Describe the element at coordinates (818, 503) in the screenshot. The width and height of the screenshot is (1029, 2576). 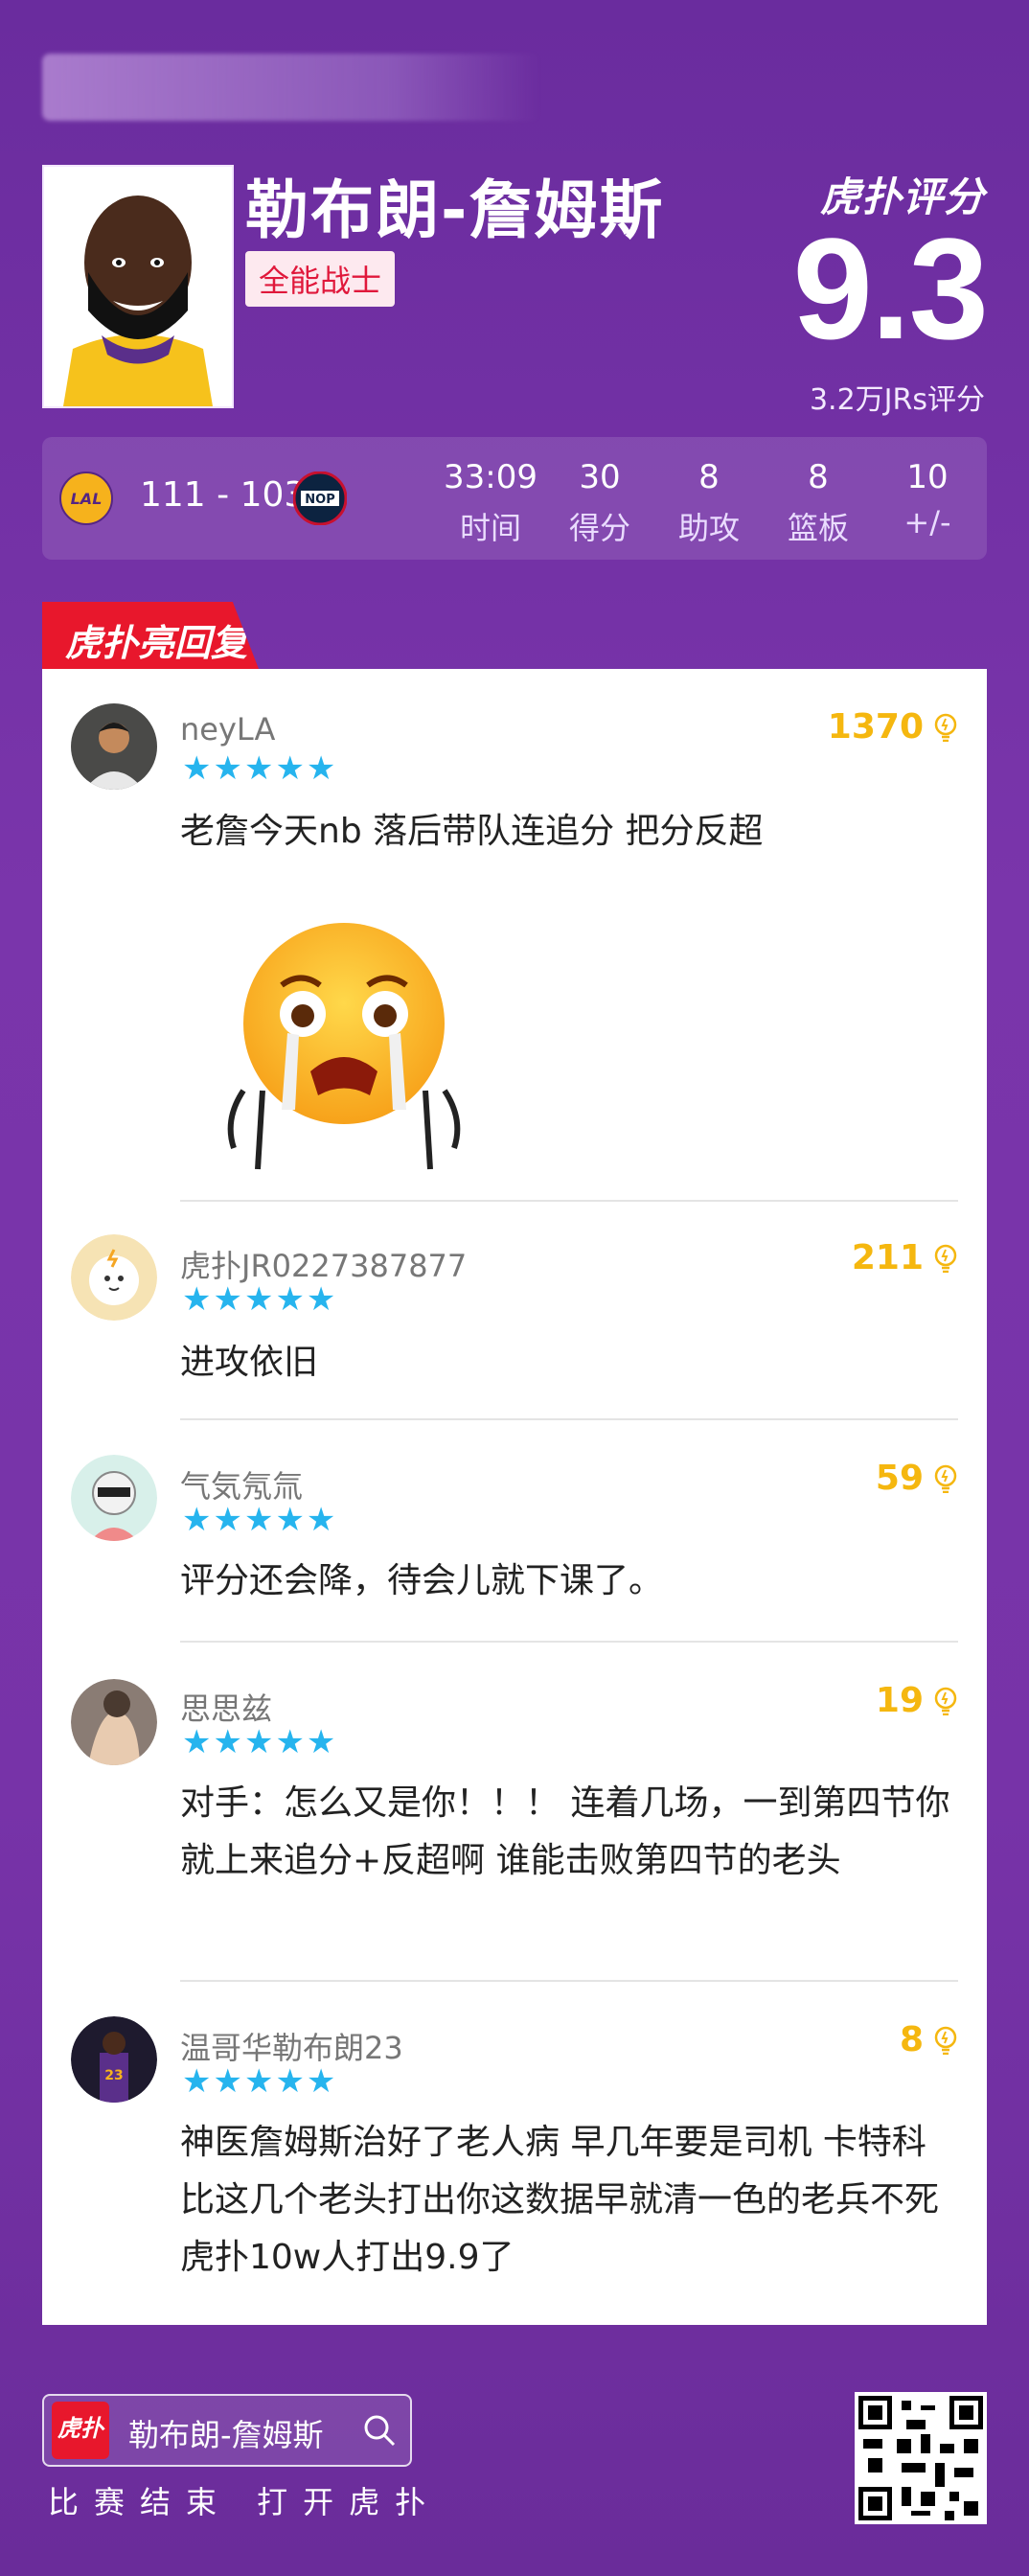
I see `stat-rebounds: 8 篮板` at that location.